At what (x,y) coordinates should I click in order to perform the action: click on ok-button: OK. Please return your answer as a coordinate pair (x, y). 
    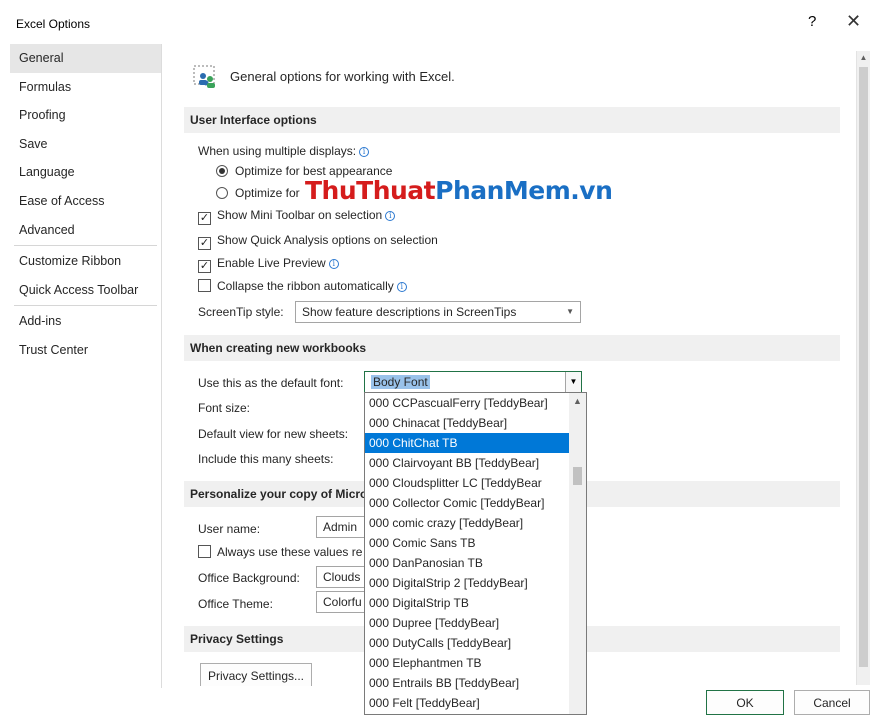
    Looking at the image, I should click on (745, 702).